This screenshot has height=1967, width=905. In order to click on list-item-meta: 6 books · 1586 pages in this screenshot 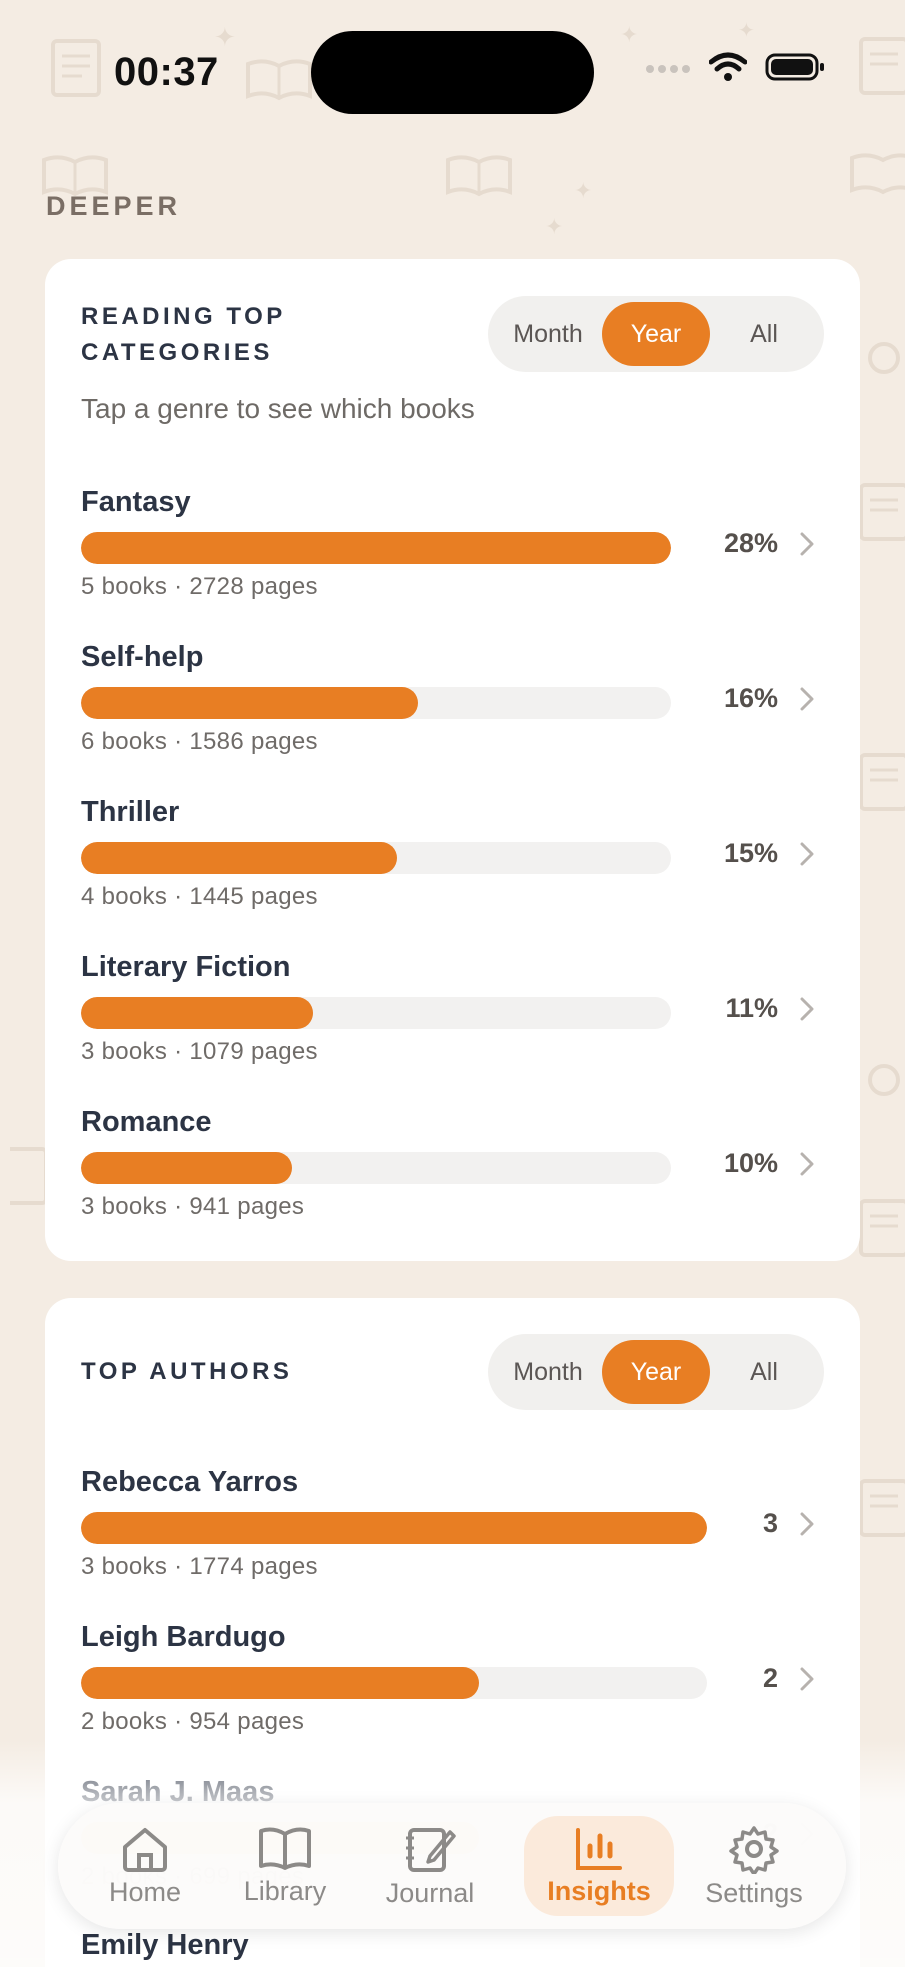, I will do `click(199, 741)`.